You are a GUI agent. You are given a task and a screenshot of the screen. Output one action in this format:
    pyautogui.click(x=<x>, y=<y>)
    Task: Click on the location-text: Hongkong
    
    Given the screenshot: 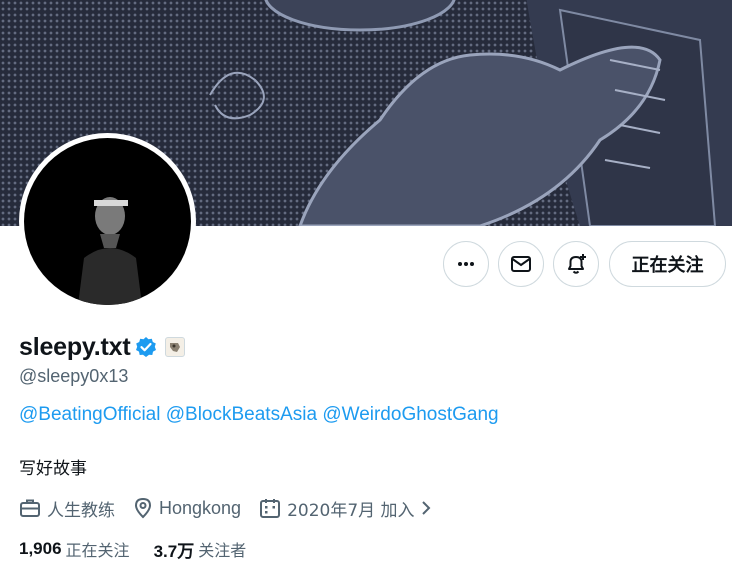 What is the action you would take?
    pyautogui.click(x=200, y=507)
    